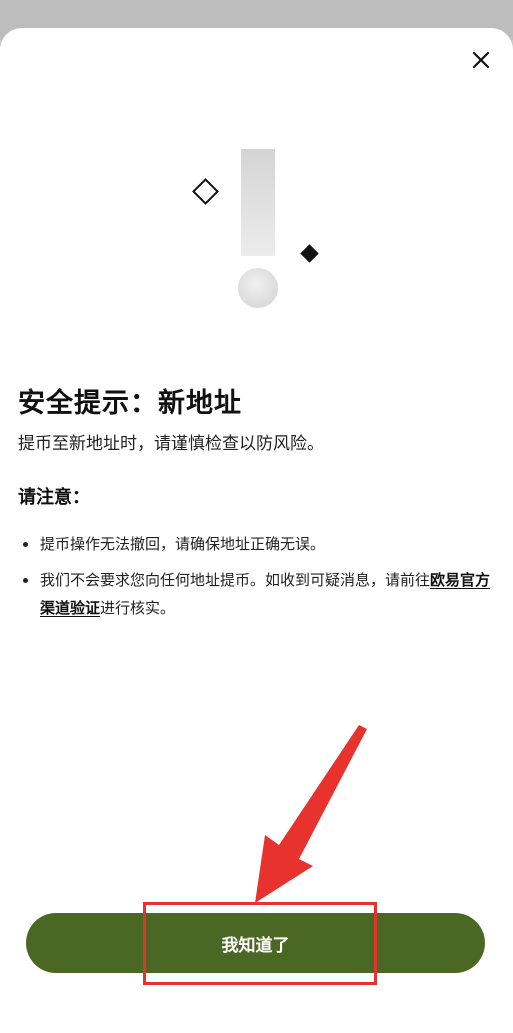  Describe the element at coordinates (183, 544) in the screenshot. I see `notice-text: 提币操作无法撤回，请确保地址正确无误。` at that location.